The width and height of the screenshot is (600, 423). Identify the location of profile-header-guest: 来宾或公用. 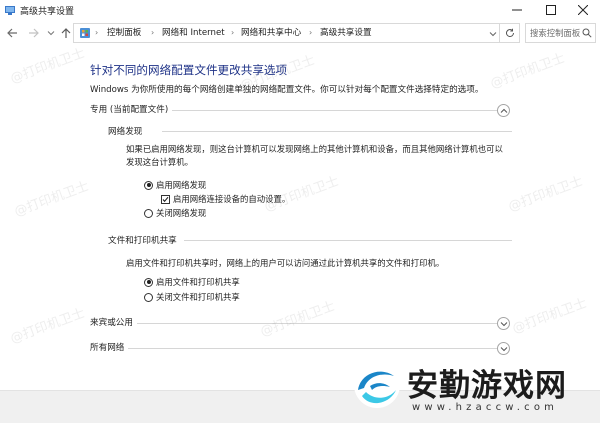
(301, 323).